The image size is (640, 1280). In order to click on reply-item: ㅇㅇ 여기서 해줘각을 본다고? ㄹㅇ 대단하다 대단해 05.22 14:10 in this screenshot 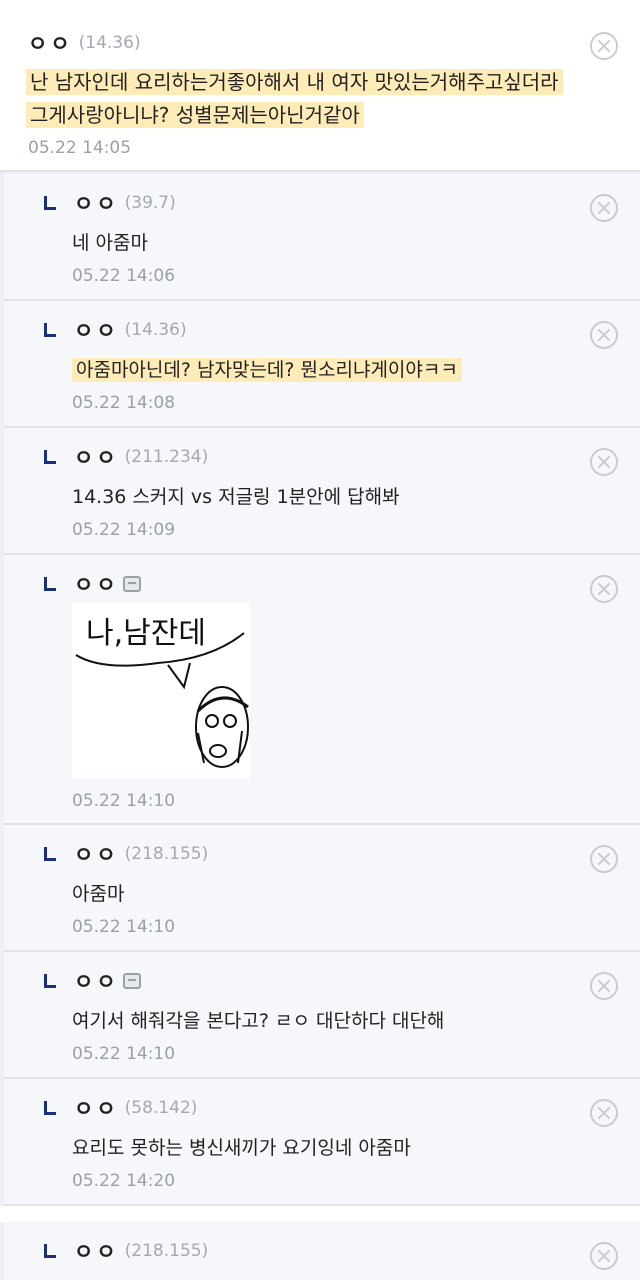, I will do `click(322, 1015)`.